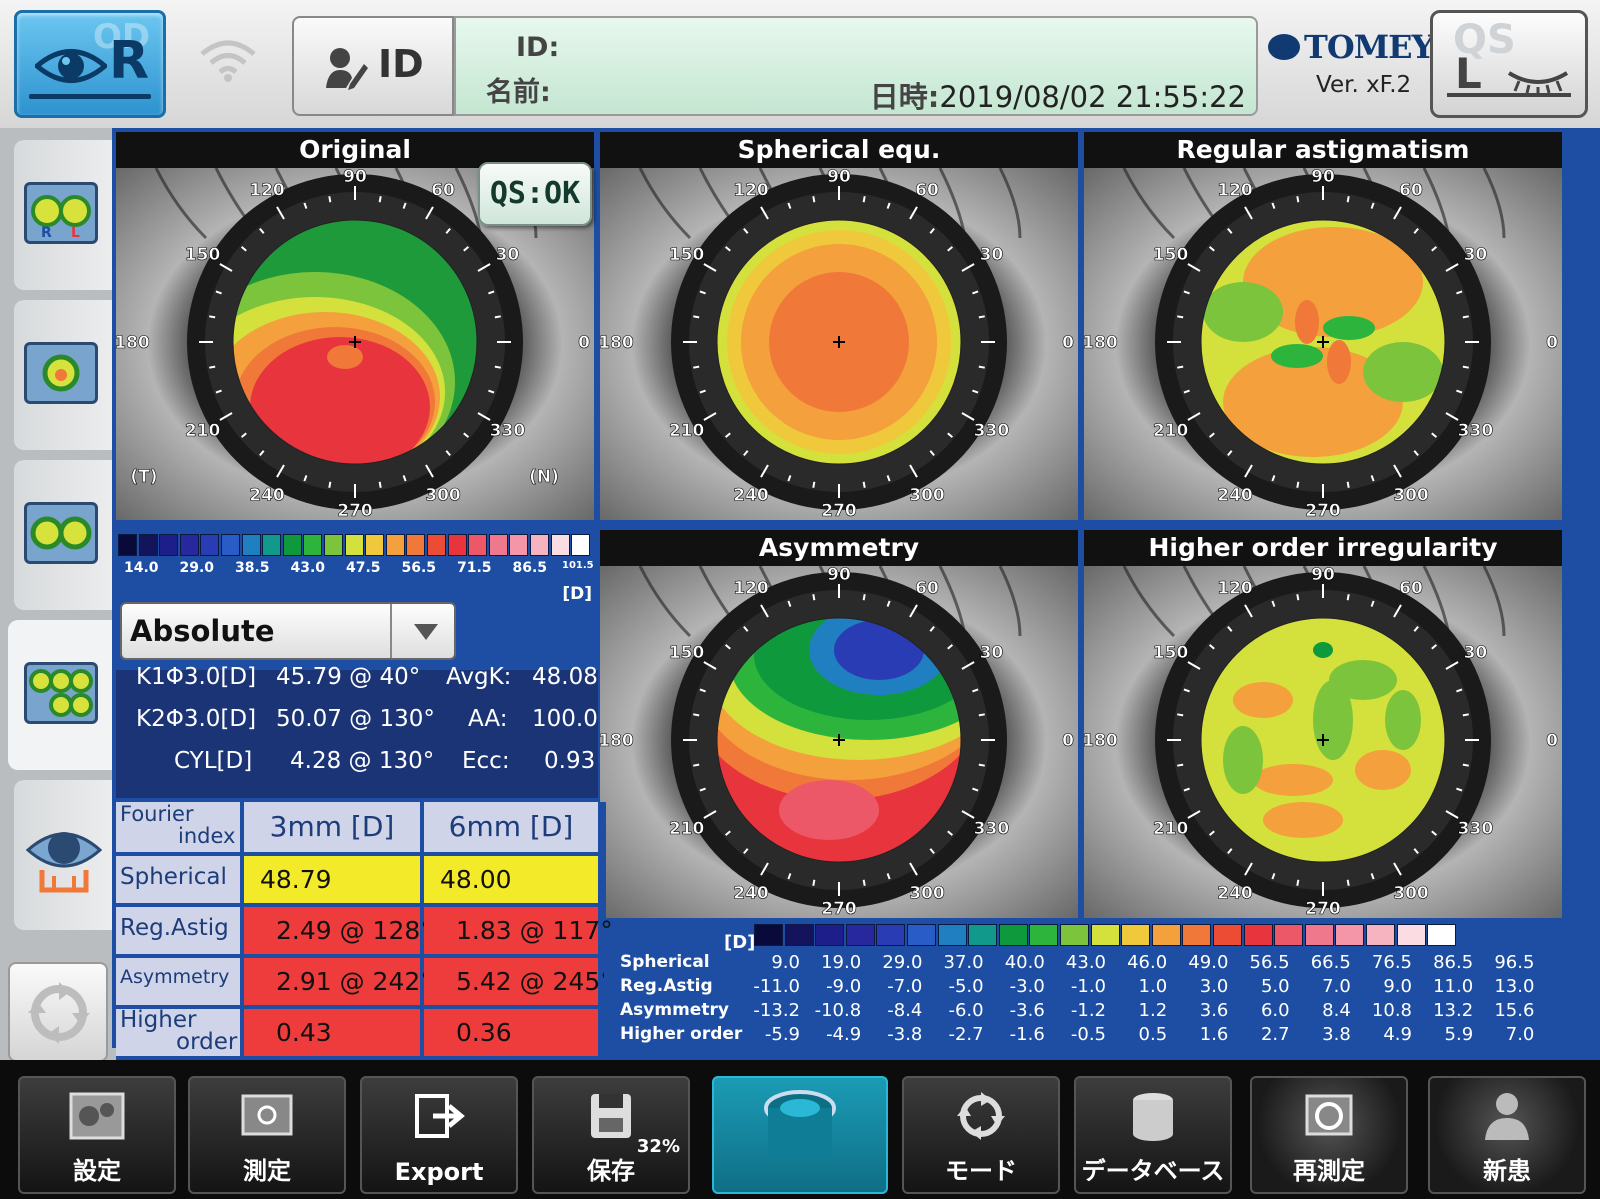 The image size is (1600, 1199). Describe the element at coordinates (1214, 986) in the screenshot. I see `legend-value: 3.0` at that location.